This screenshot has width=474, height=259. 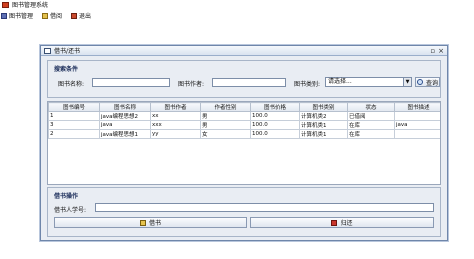 What do you see at coordinates (417, 107) in the screenshot?
I see `table-header: 图书描述` at bounding box center [417, 107].